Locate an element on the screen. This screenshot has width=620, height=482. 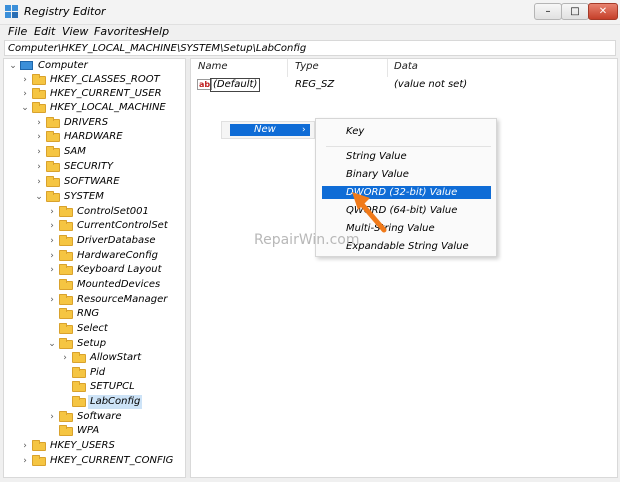
value-name-default: (Default) is located at coordinates (235, 85).